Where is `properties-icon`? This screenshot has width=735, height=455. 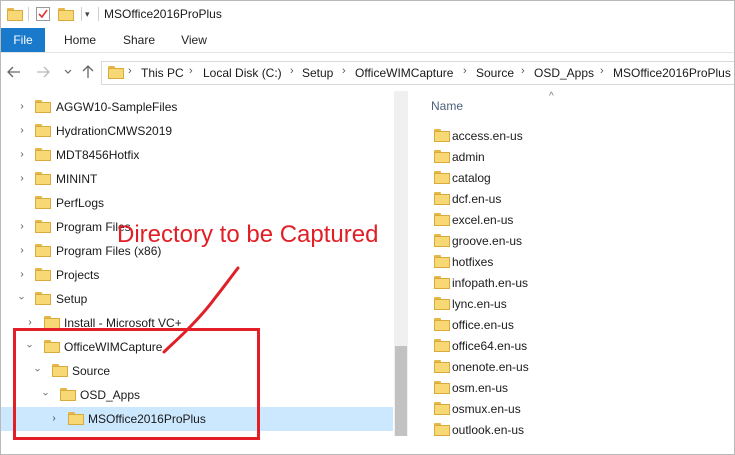
properties-icon is located at coordinates (43, 14).